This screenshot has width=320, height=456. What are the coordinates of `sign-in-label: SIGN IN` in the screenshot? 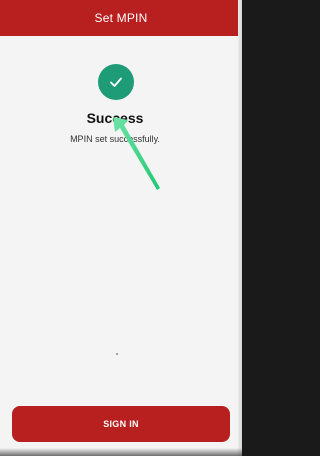 It's located at (121, 424).